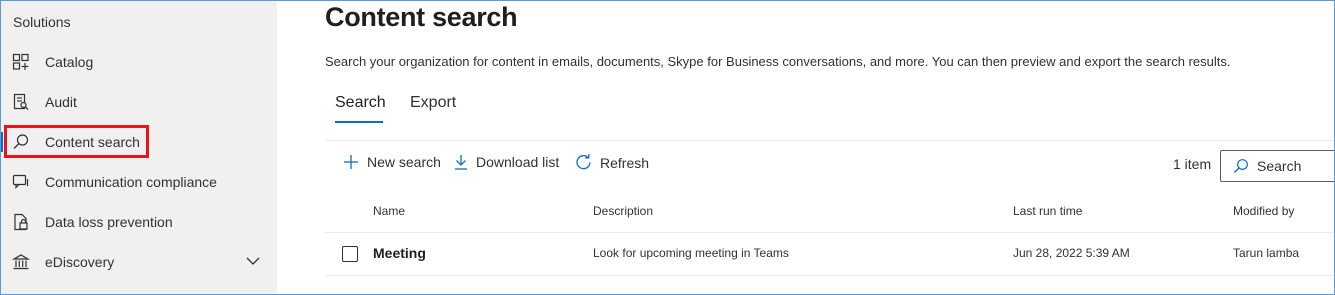 The image size is (1335, 295). What do you see at coordinates (583, 162) in the screenshot?
I see `refresh-icon` at bounding box center [583, 162].